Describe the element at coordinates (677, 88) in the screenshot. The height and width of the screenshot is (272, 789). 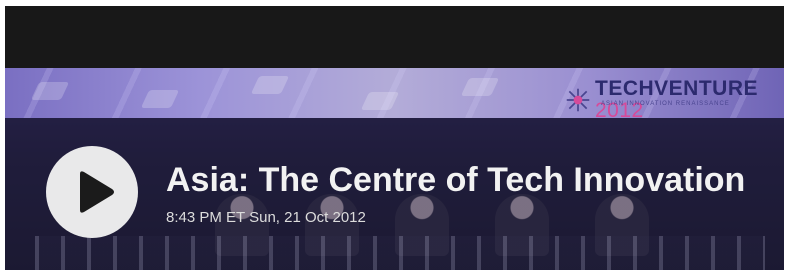
I see `logo-main-text: TECHVENTURE` at that location.